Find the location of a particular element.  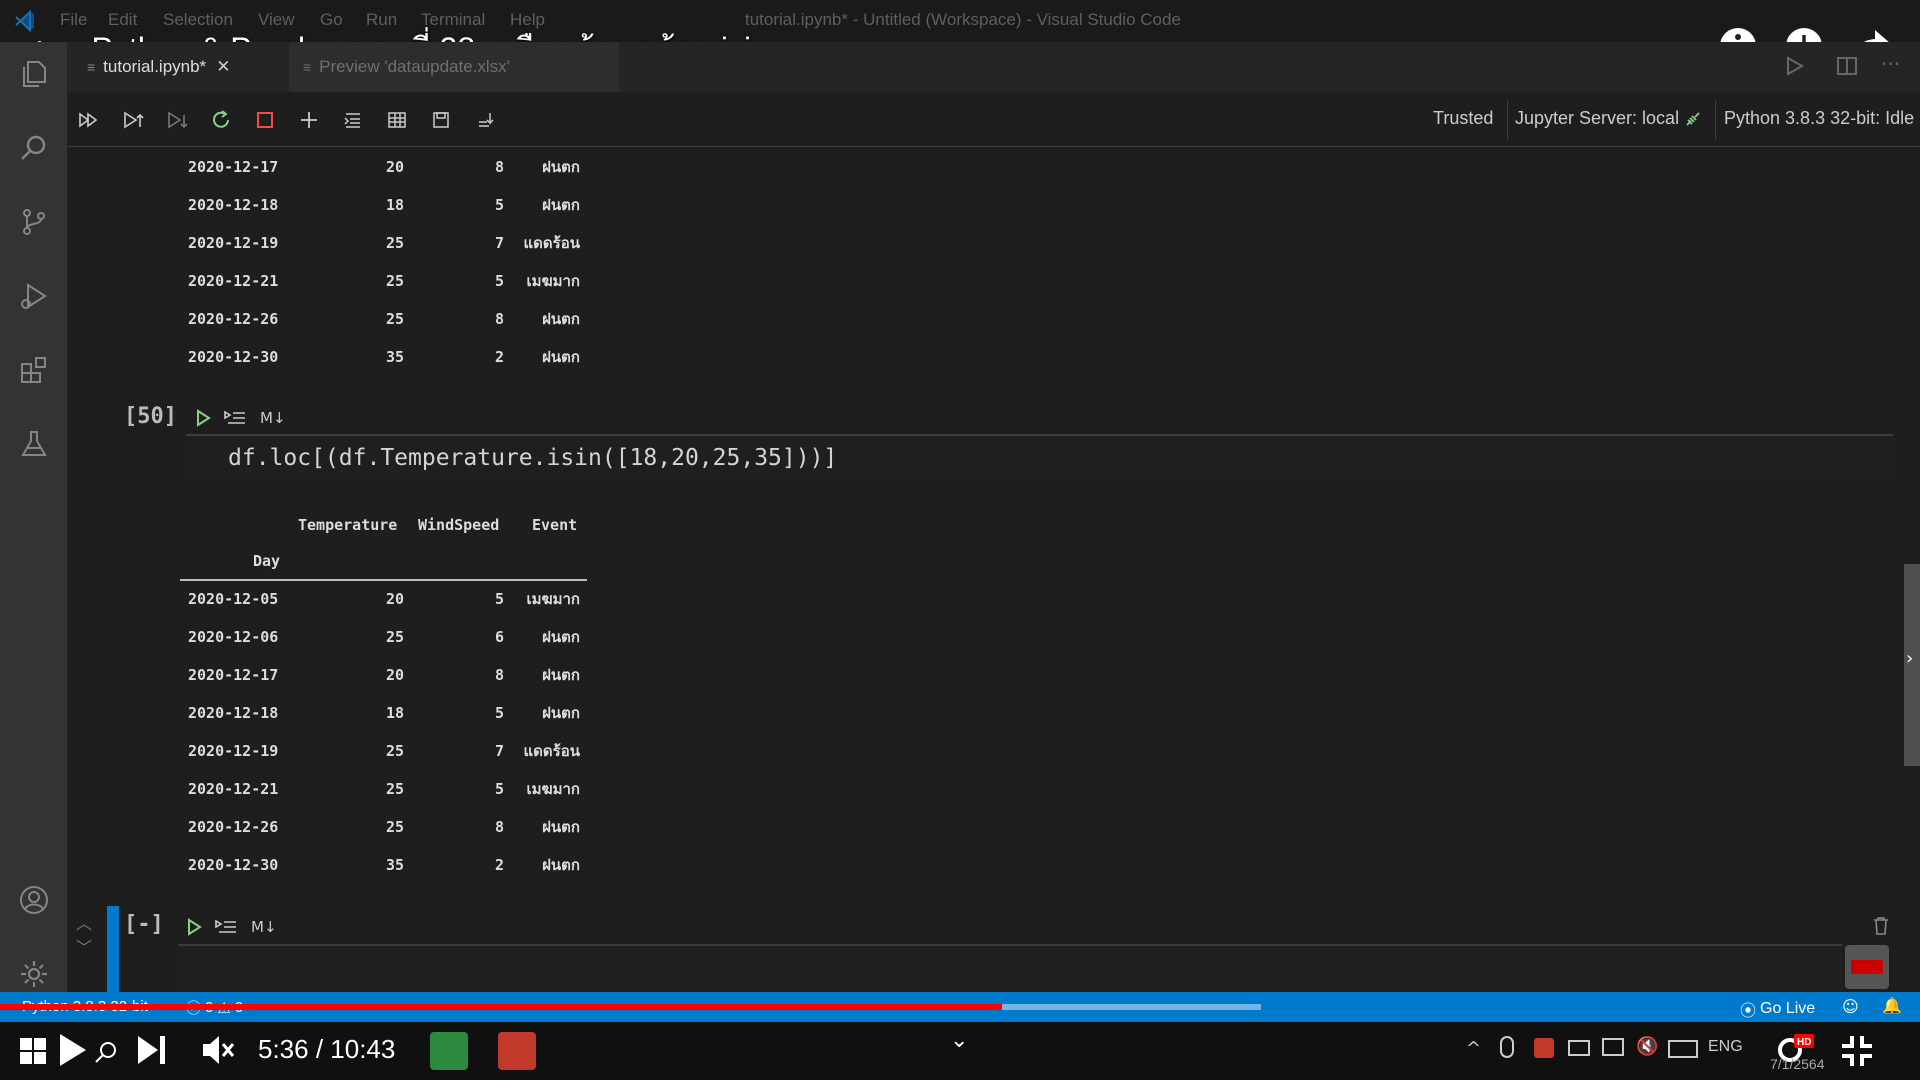

taskbar-app-red-icon is located at coordinates (517, 1051).